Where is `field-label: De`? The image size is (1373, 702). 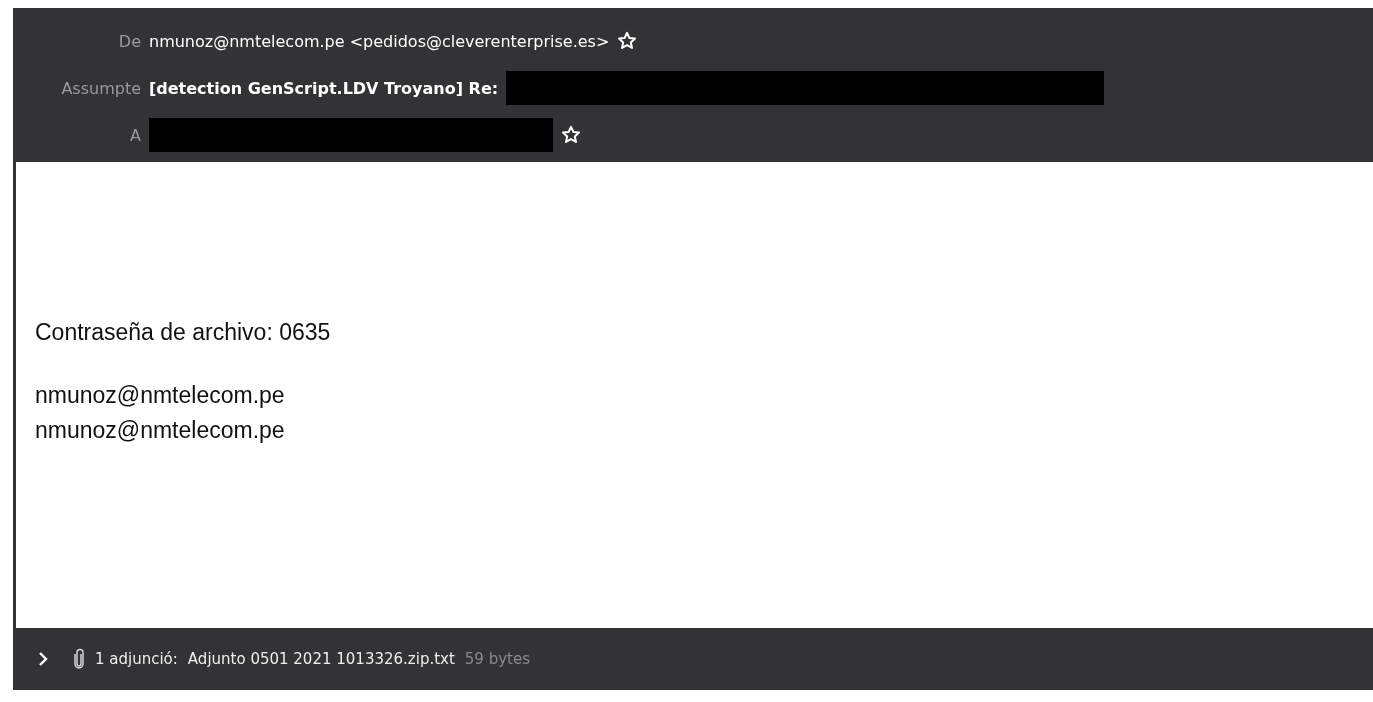 field-label: De is located at coordinates (129, 41).